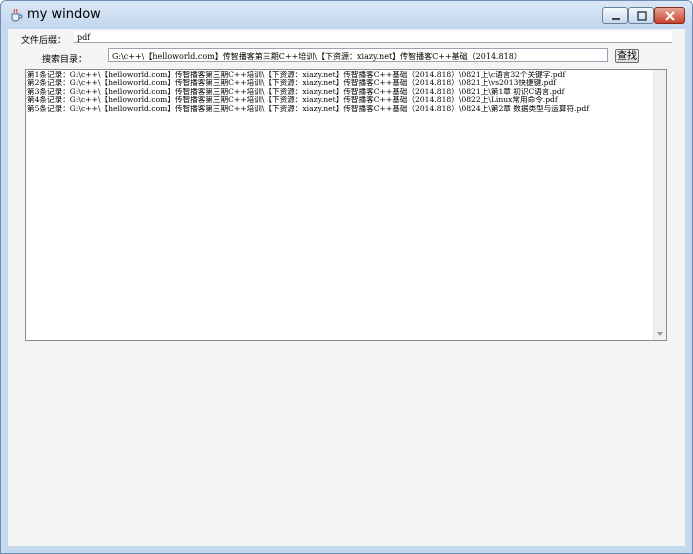 The width and height of the screenshot is (693, 554). I want to click on title-bar: my window, so click(346, 15).